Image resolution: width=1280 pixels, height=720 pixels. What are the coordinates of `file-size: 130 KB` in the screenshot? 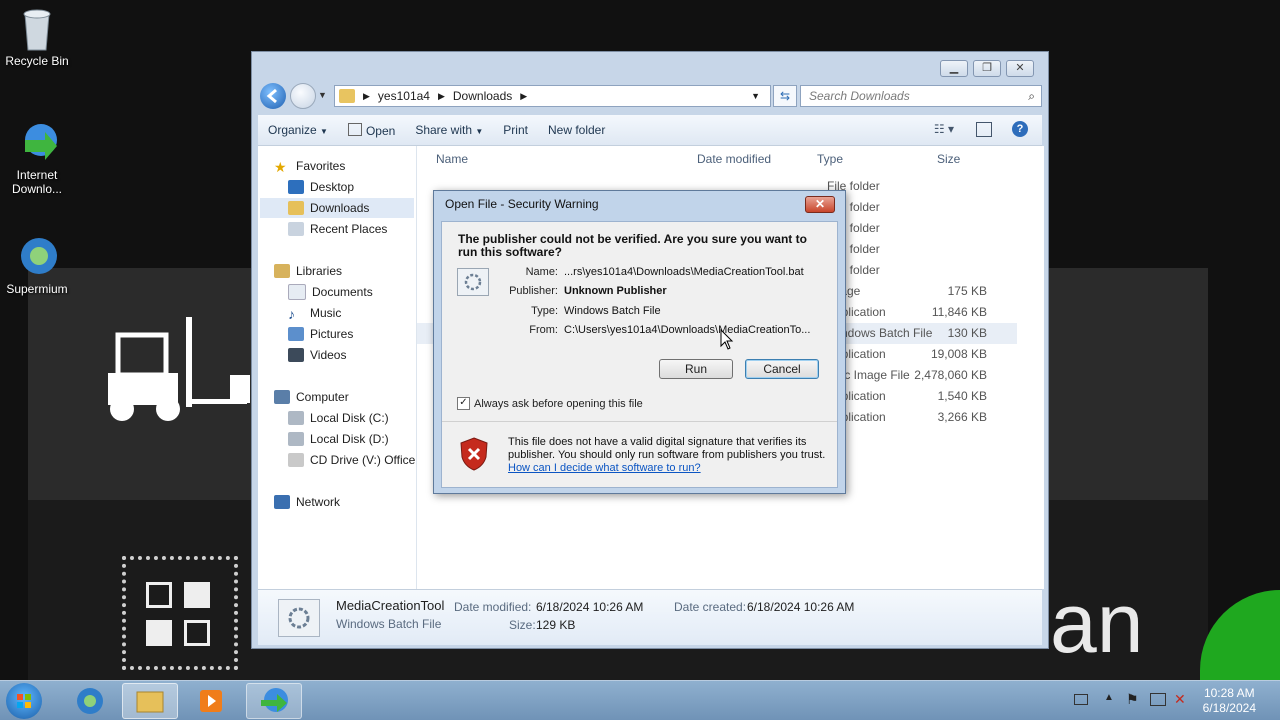 It's located at (967, 333).